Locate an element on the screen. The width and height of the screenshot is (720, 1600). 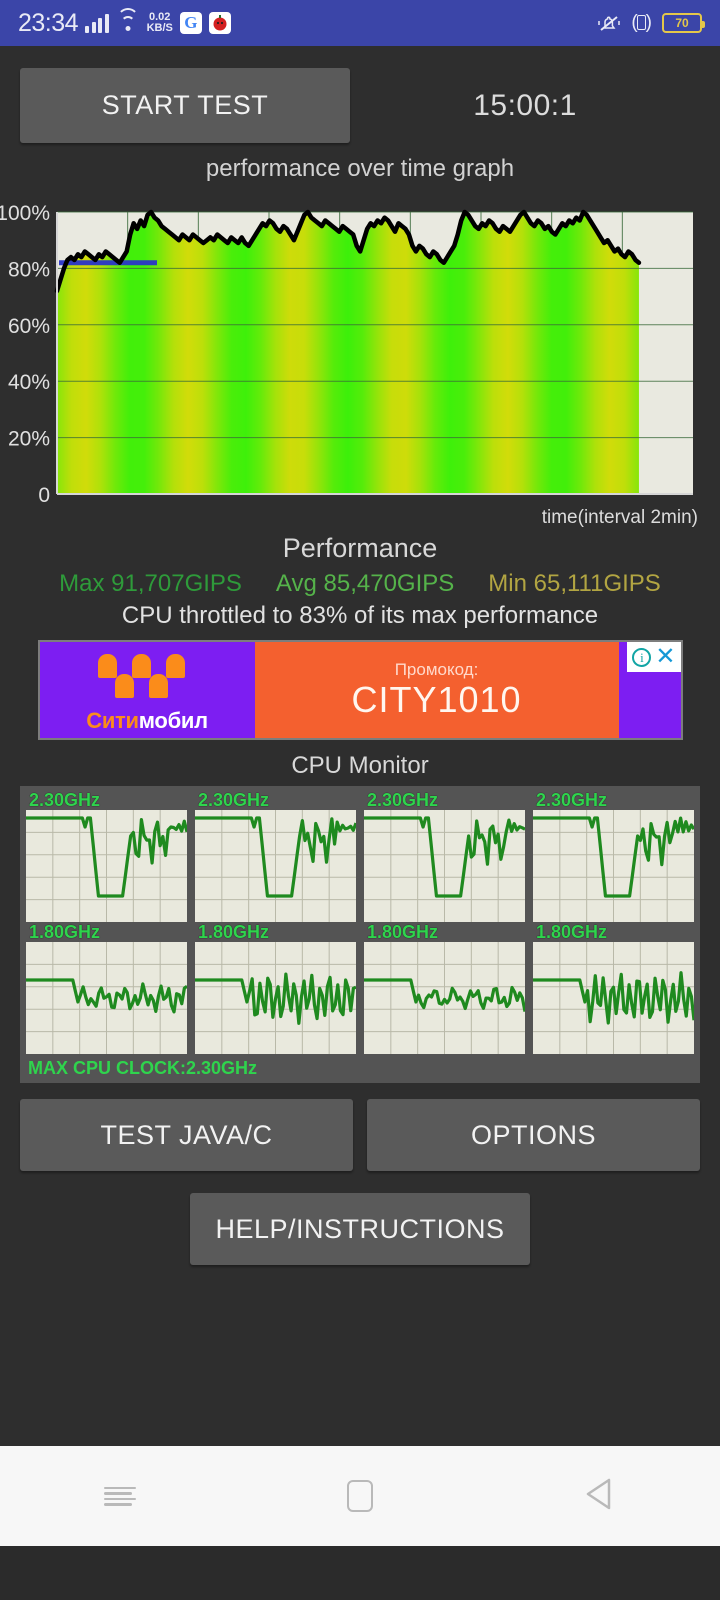
top-controls: START TEST 15:00:1 is located at coordinates (360, 98).